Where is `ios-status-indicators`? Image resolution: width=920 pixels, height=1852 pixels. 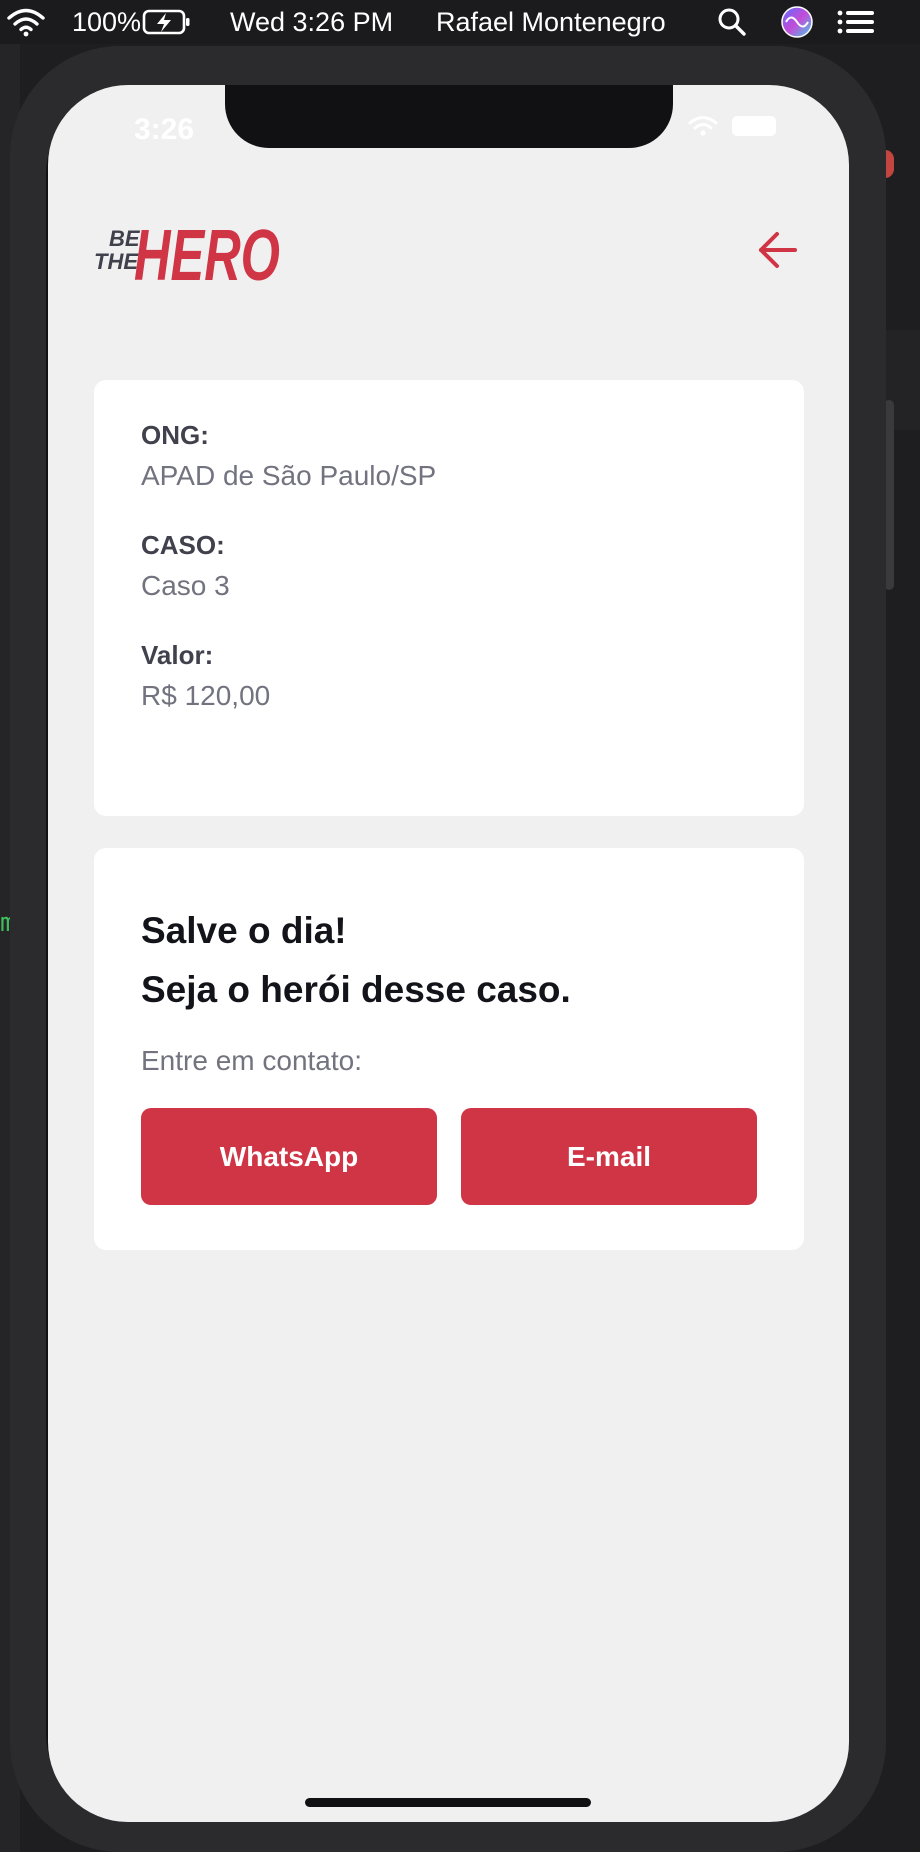
ios-status-indicators is located at coordinates (732, 126).